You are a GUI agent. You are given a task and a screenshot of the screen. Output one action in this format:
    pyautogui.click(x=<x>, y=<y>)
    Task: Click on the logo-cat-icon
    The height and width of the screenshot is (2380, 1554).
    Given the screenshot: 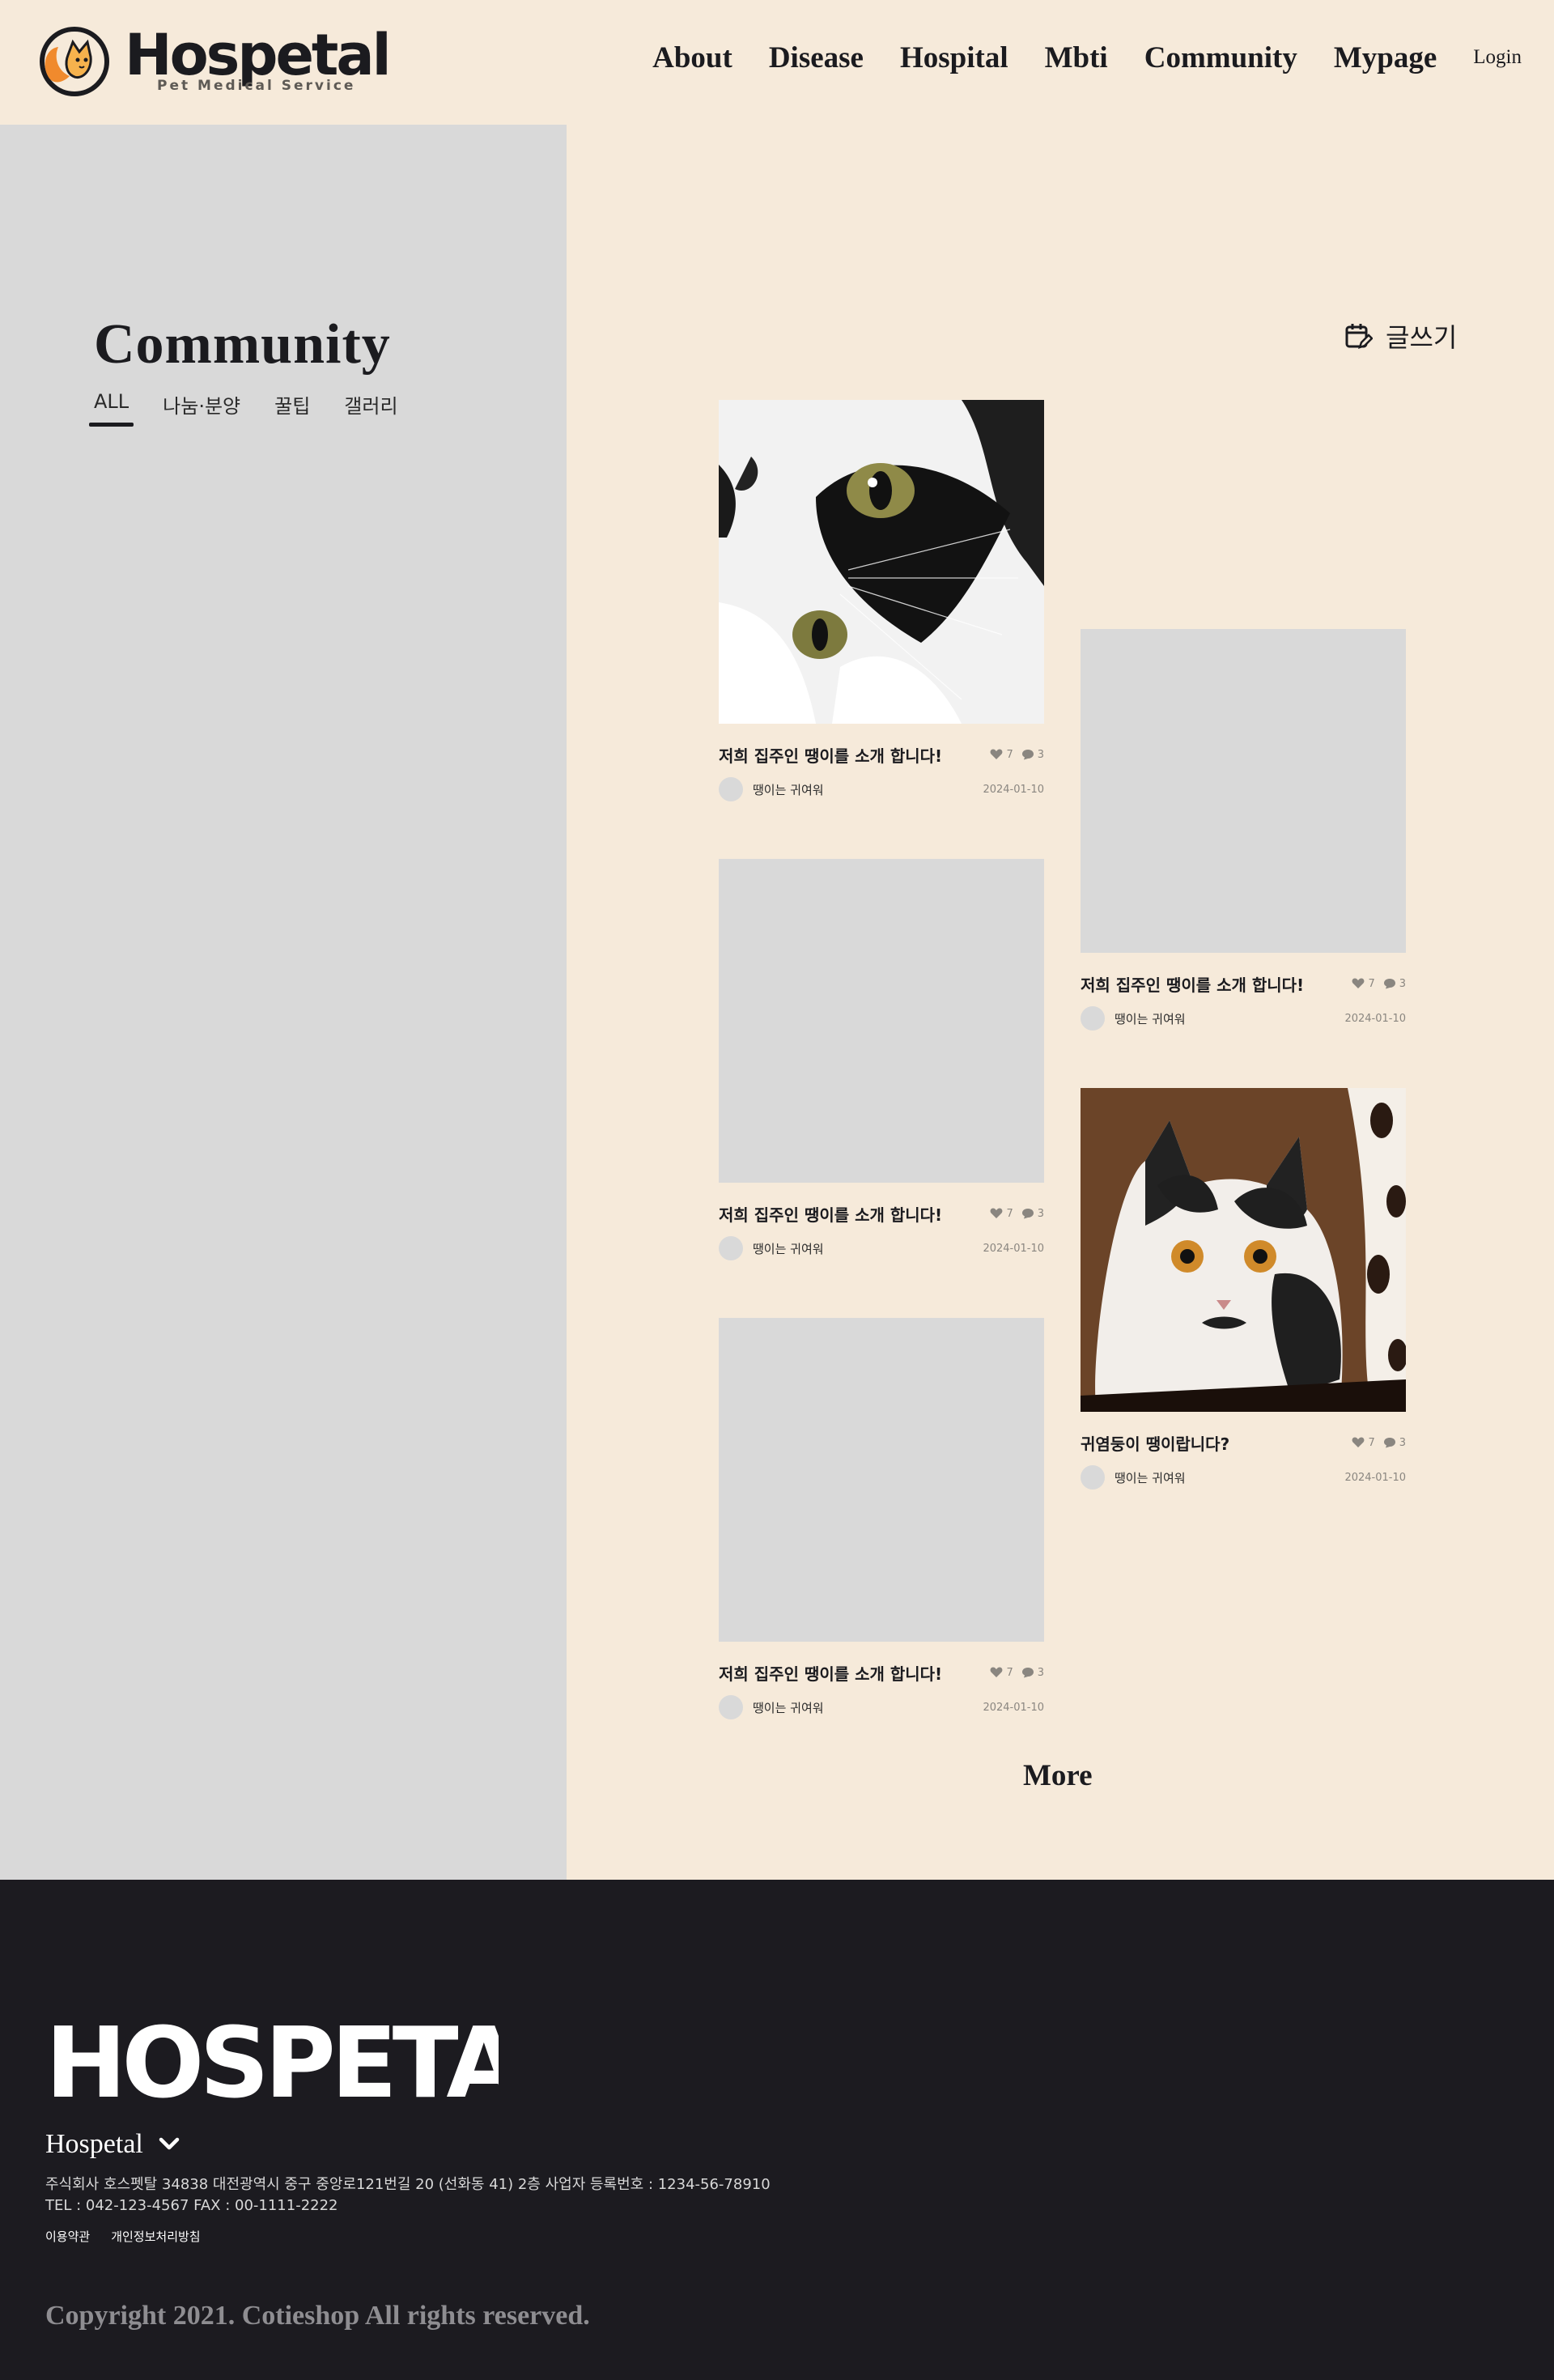 What is the action you would take?
    pyautogui.click(x=74, y=61)
    